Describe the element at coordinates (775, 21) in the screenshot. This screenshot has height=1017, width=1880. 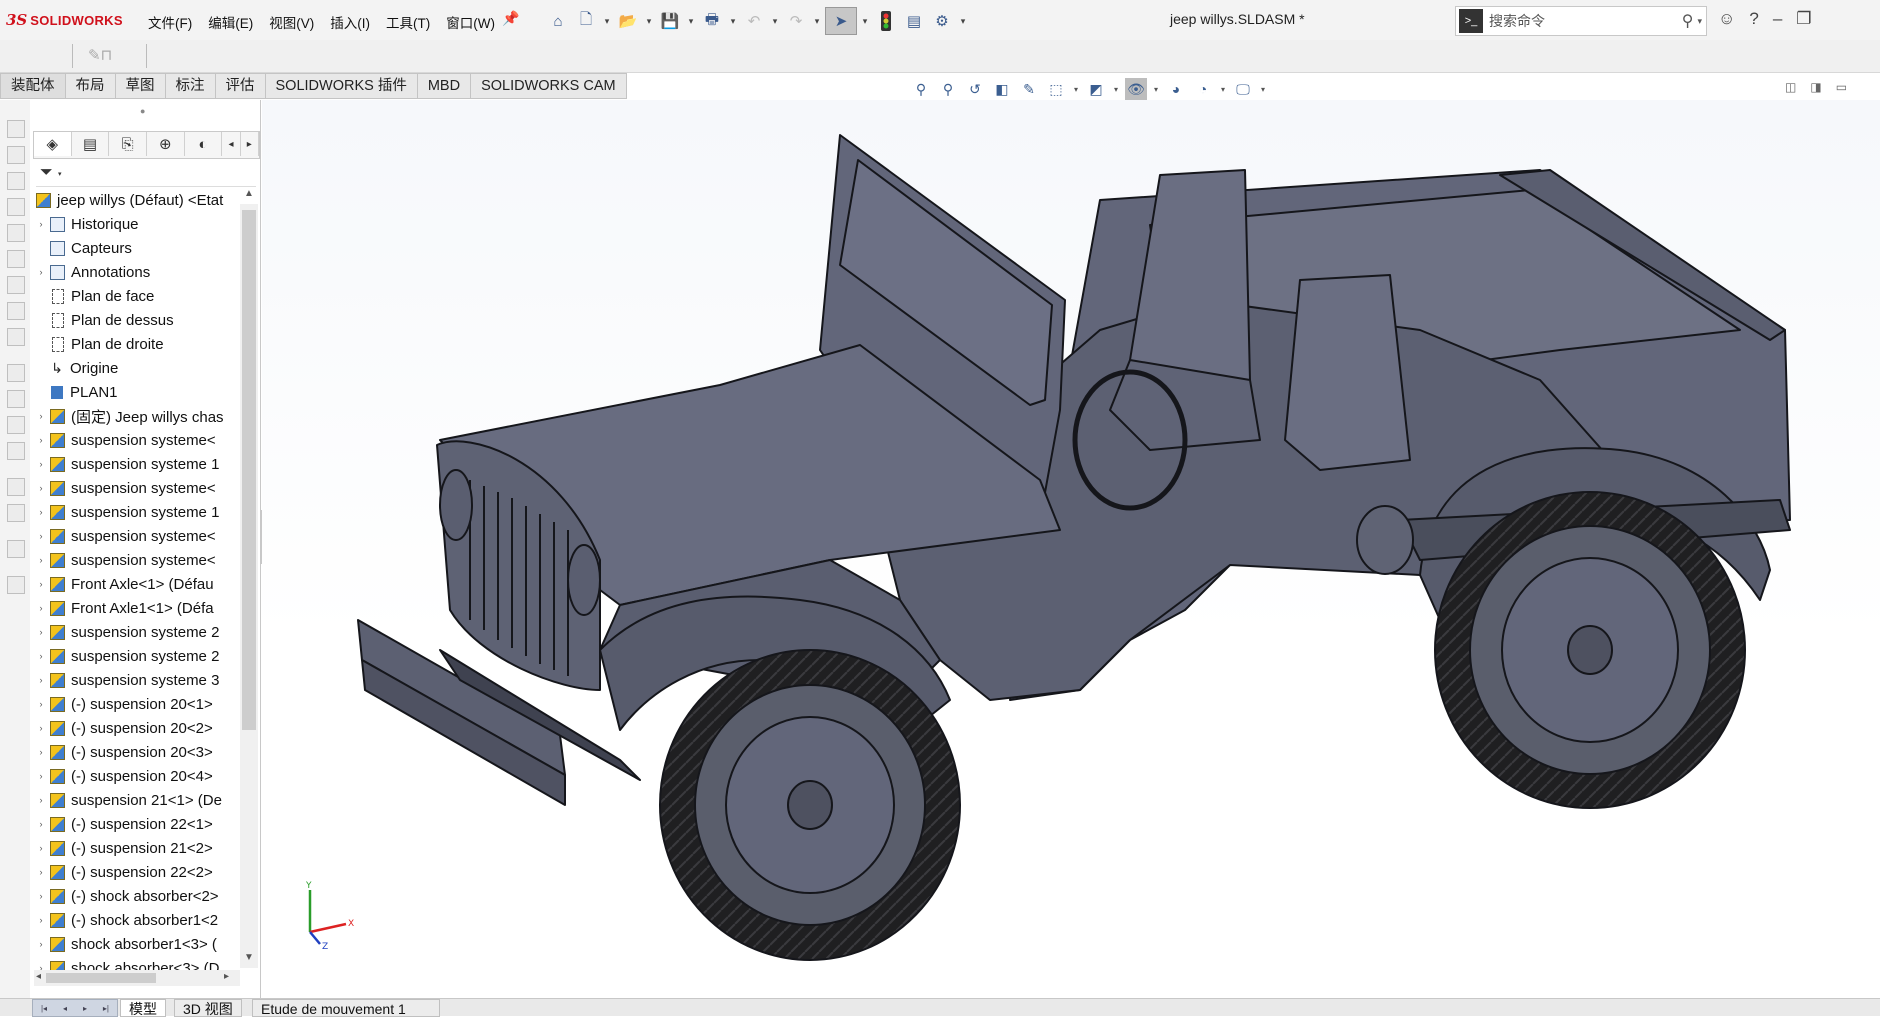
I see `undo-dropdown-icon: ▾` at that location.